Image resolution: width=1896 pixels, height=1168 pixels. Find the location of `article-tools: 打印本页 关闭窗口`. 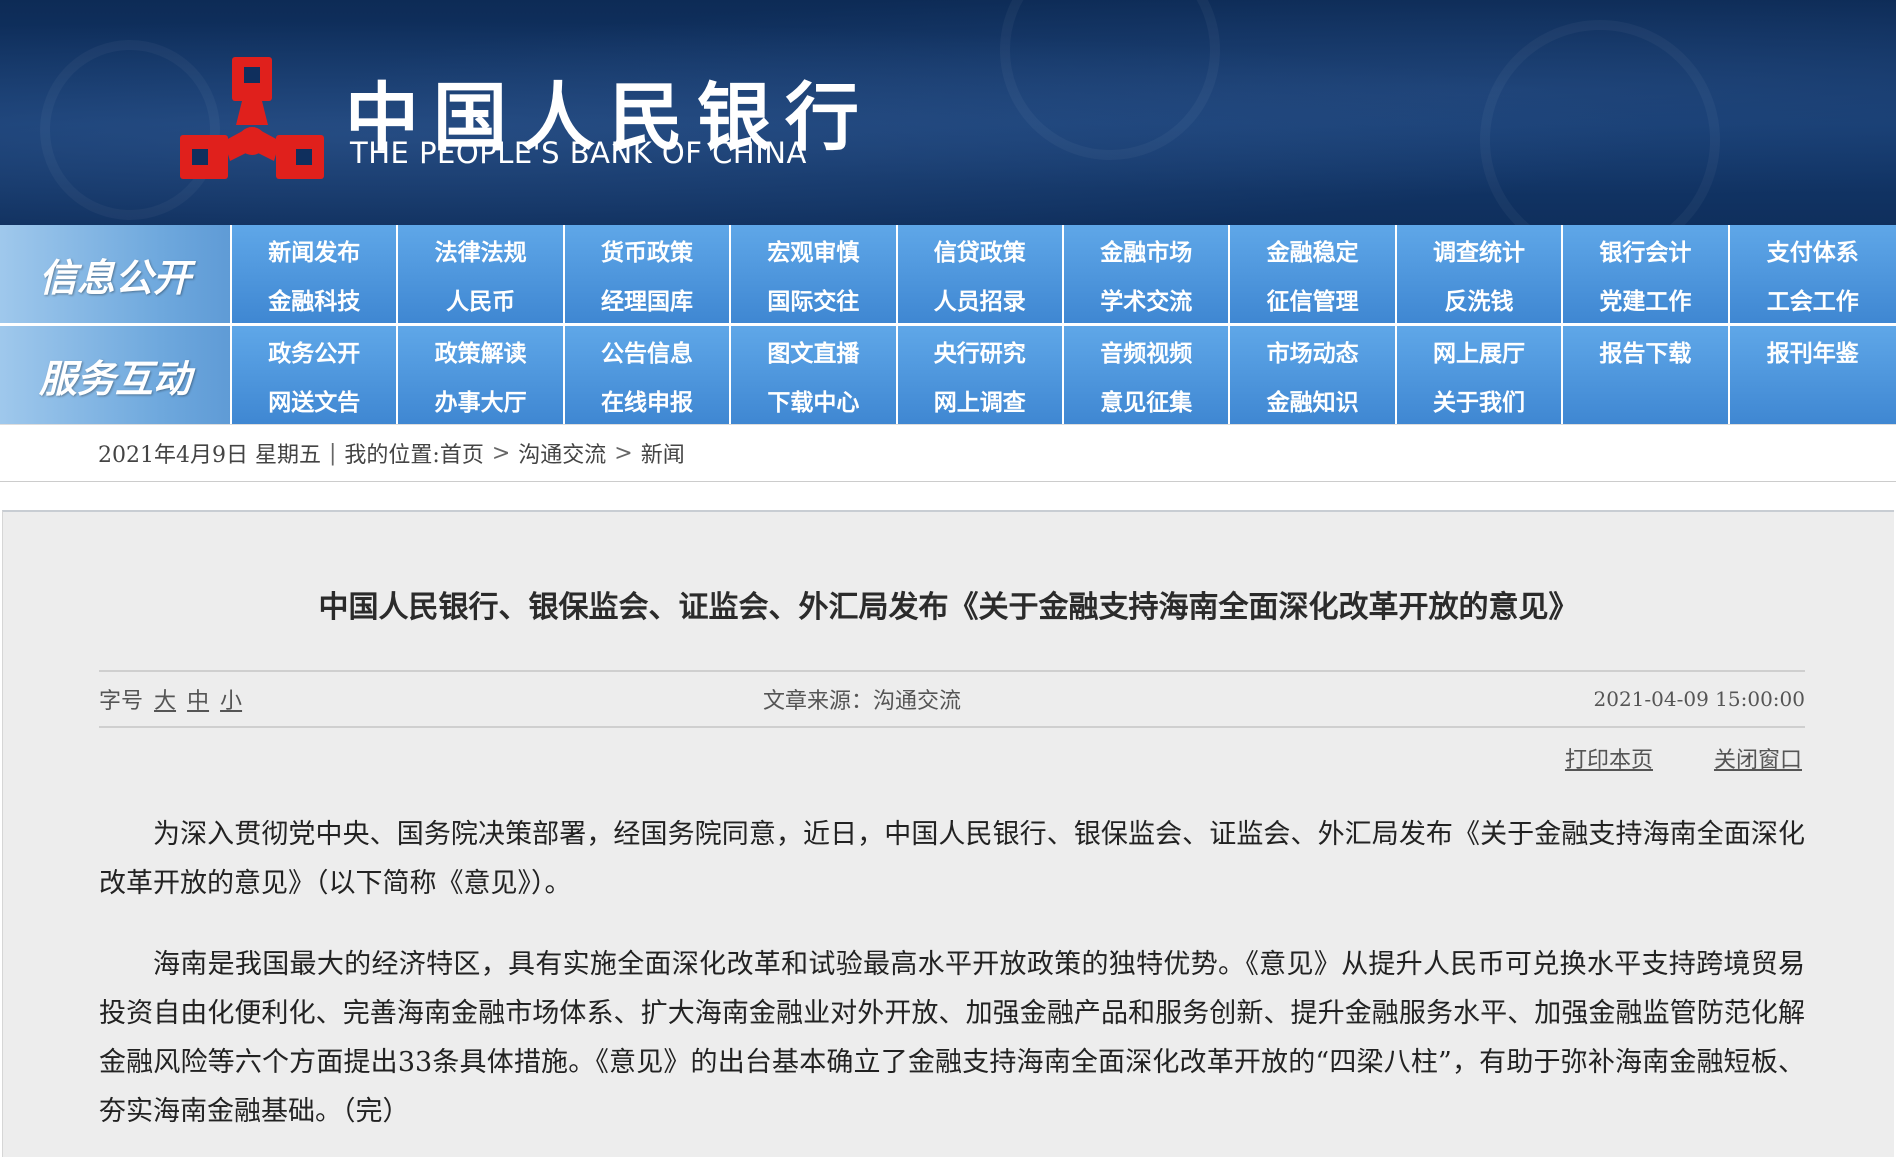

article-tools: 打印本页 关闭窗口 is located at coordinates (1656, 758).